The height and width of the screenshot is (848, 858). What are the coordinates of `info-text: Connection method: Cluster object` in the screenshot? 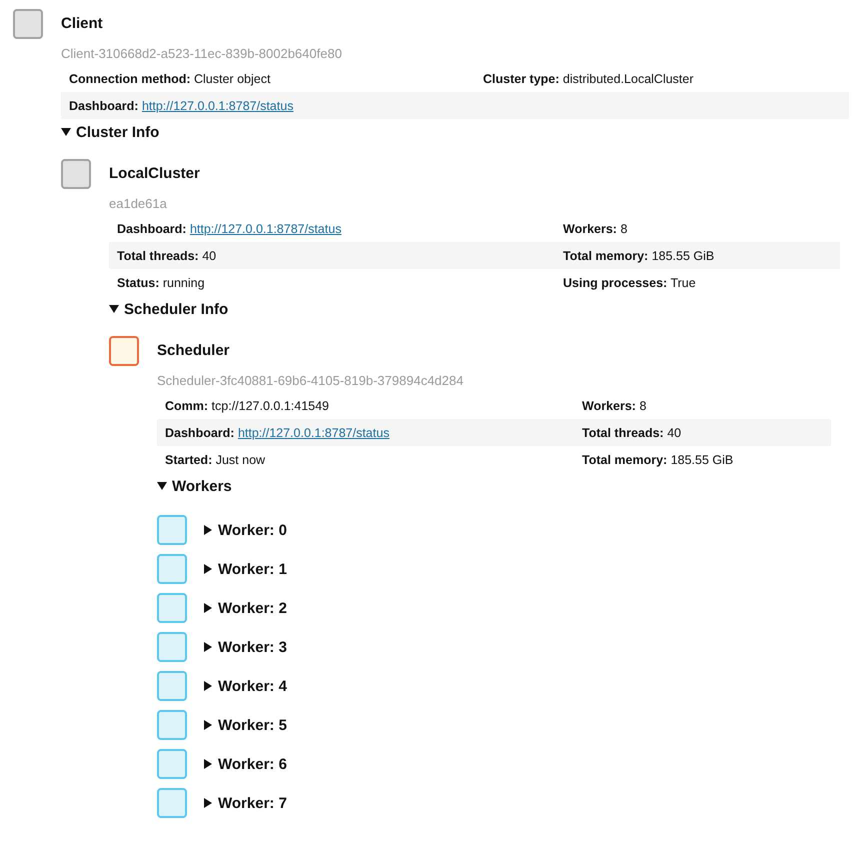 It's located at (170, 79).